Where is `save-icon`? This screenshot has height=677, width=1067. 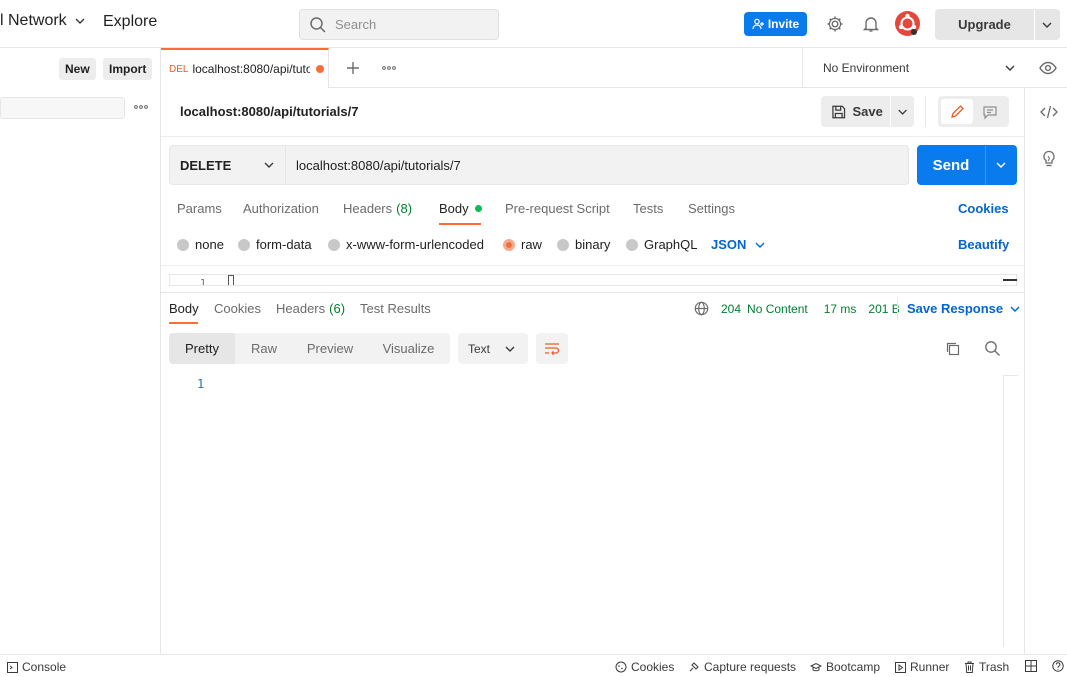
save-icon is located at coordinates (839, 111).